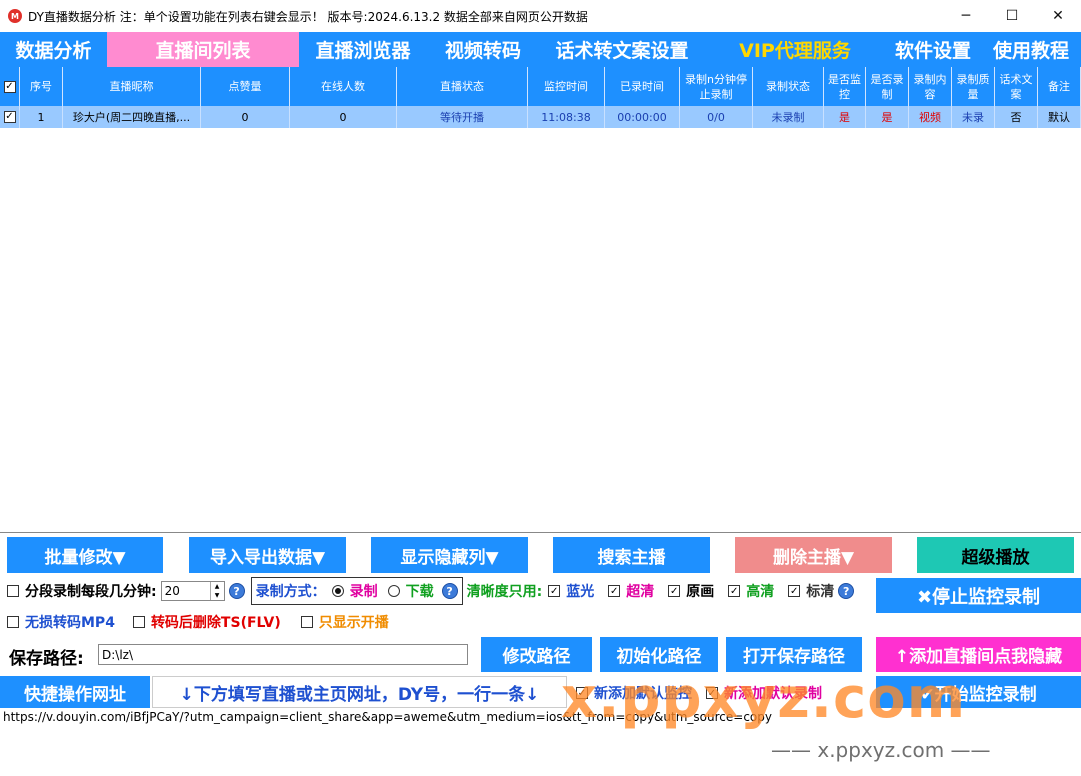  What do you see at coordinates (343, 86) in the screenshot?
I see `col-header: 在线人数` at bounding box center [343, 86].